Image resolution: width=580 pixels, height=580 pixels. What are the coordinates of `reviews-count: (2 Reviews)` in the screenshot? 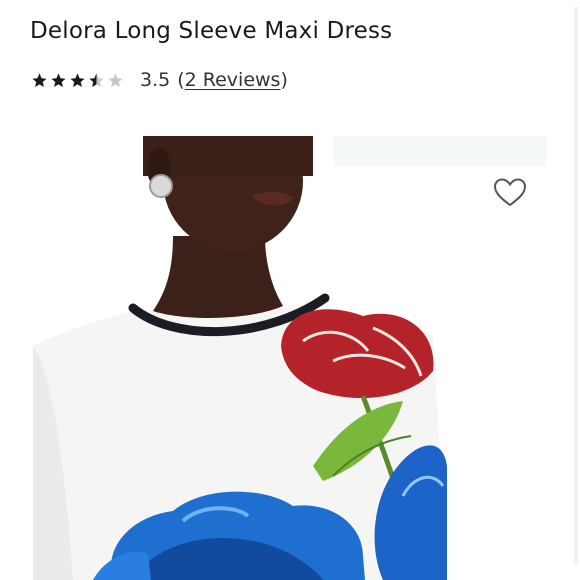 It's located at (232, 80).